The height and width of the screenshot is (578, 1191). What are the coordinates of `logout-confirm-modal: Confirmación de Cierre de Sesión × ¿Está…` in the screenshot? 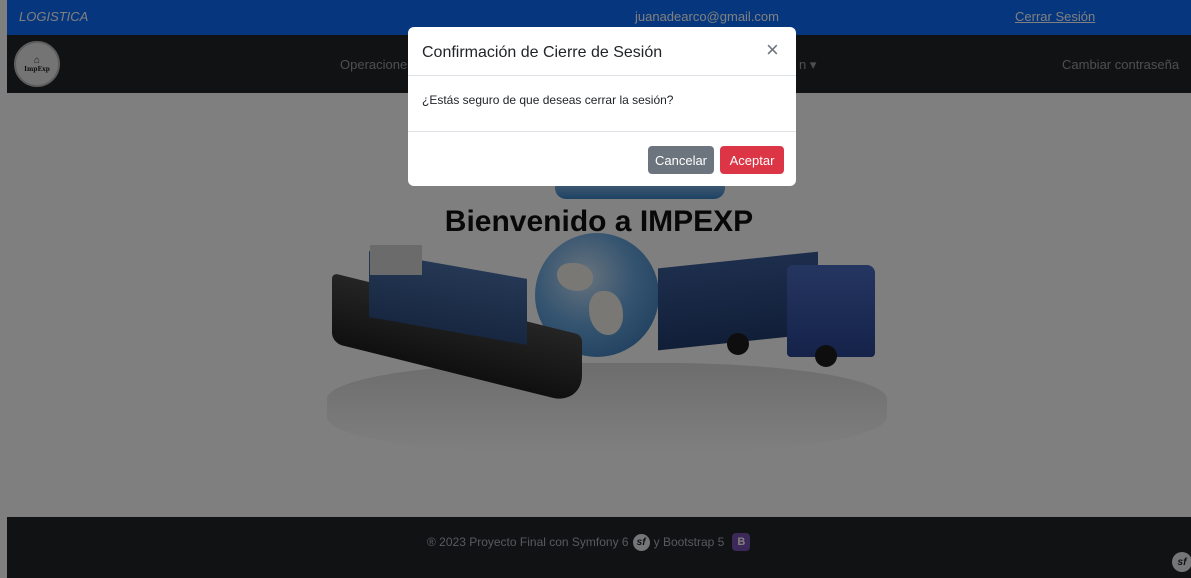 It's located at (602, 106).